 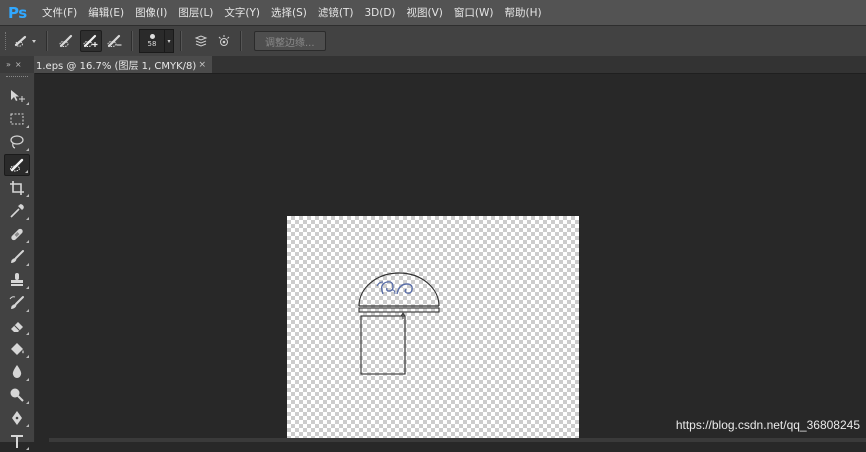 I want to click on bandage-icon, so click(x=17, y=234).